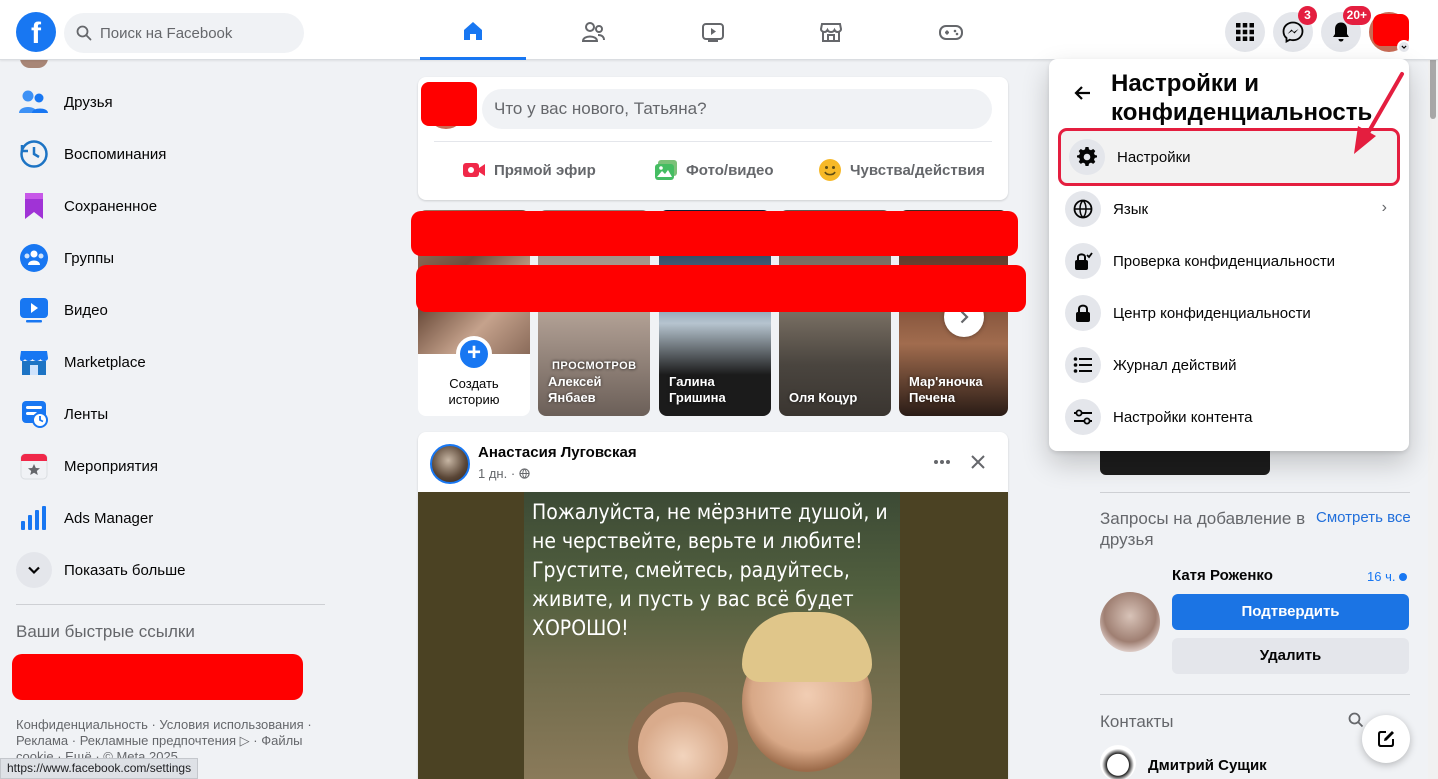 This screenshot has width=1438, height=779. Describe the element at coordinates (1224, 261) in the screenshot. I see `menu-item-label: Проверка конфиденциальности` at that location.